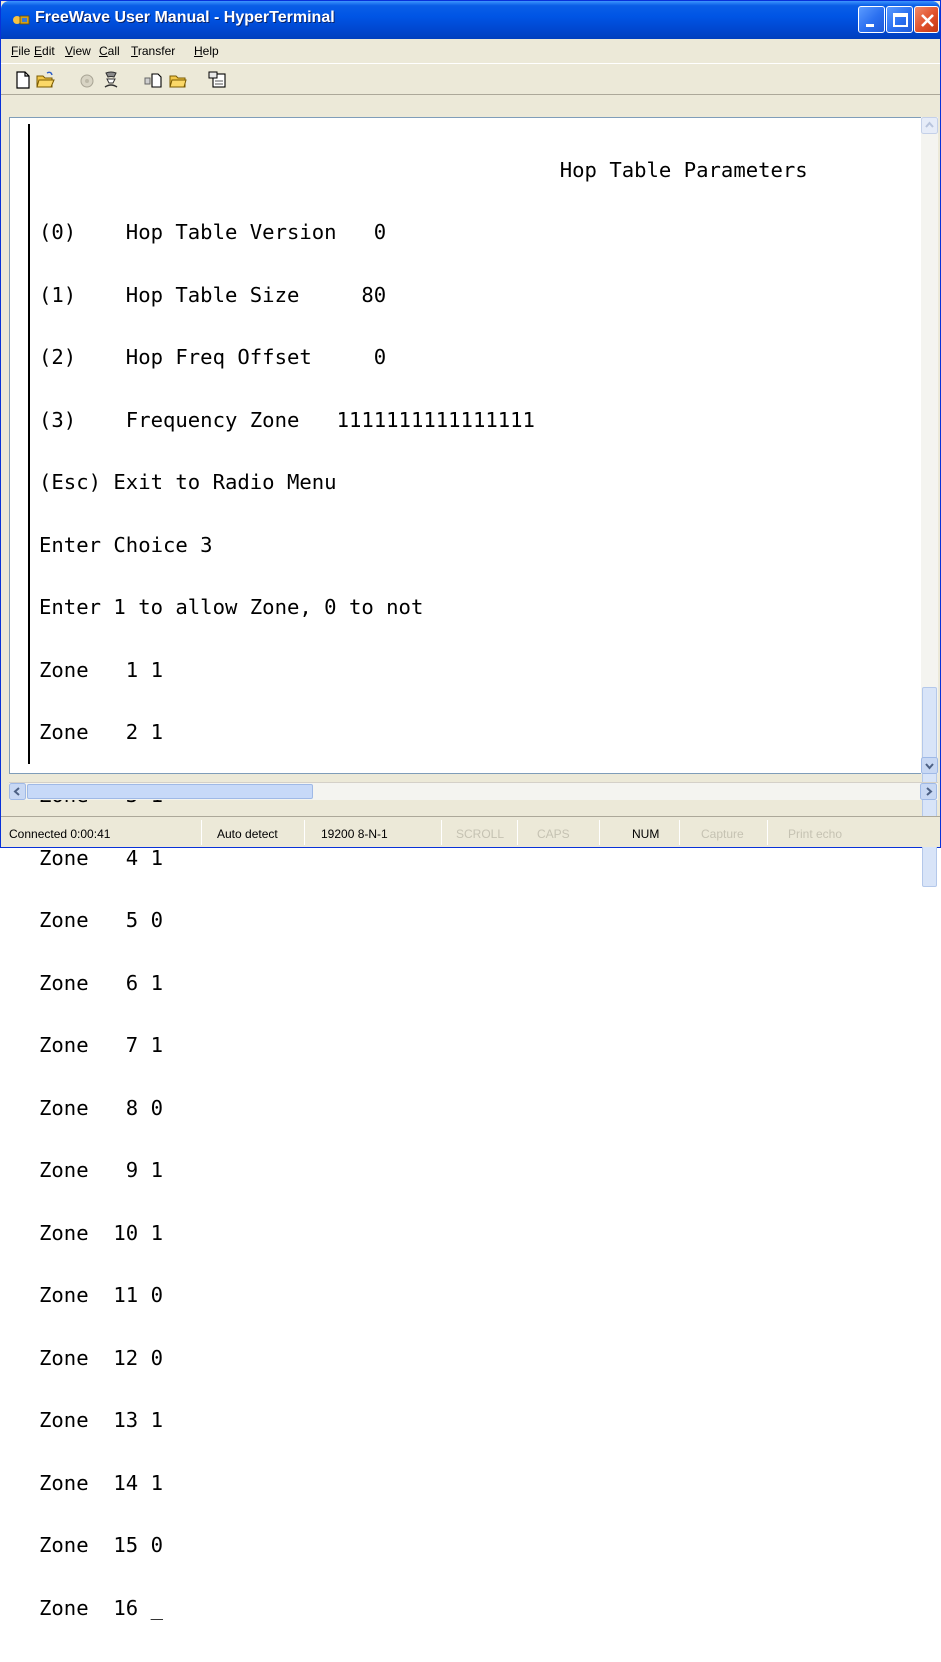 The image size is (941, 1662). I want to click on minimize-button, so click(871, 19).